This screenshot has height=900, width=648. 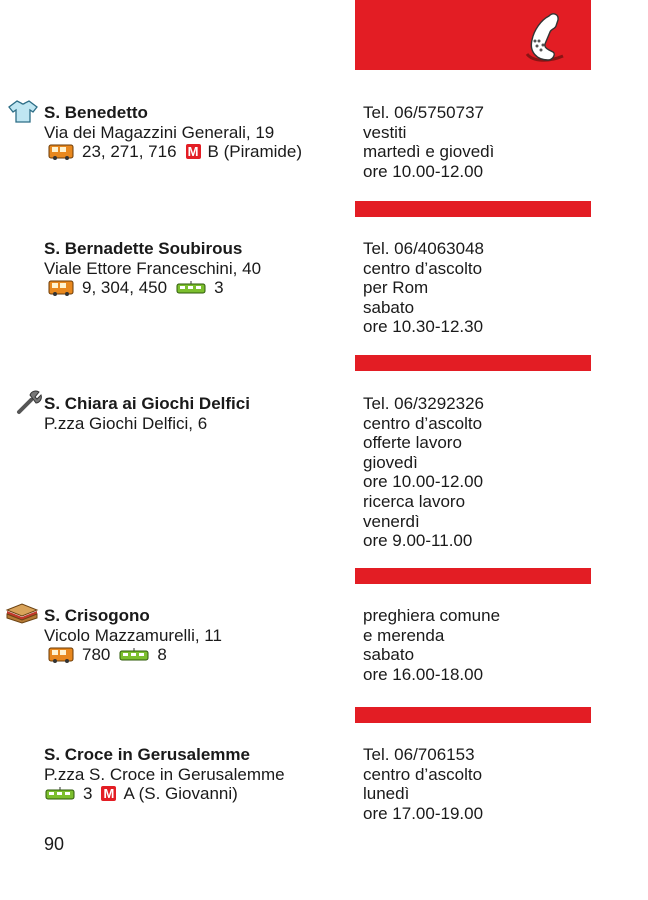 I want to click on entry-address: P.zza Giochi Delfici, 6, so click(x=126, y=423).